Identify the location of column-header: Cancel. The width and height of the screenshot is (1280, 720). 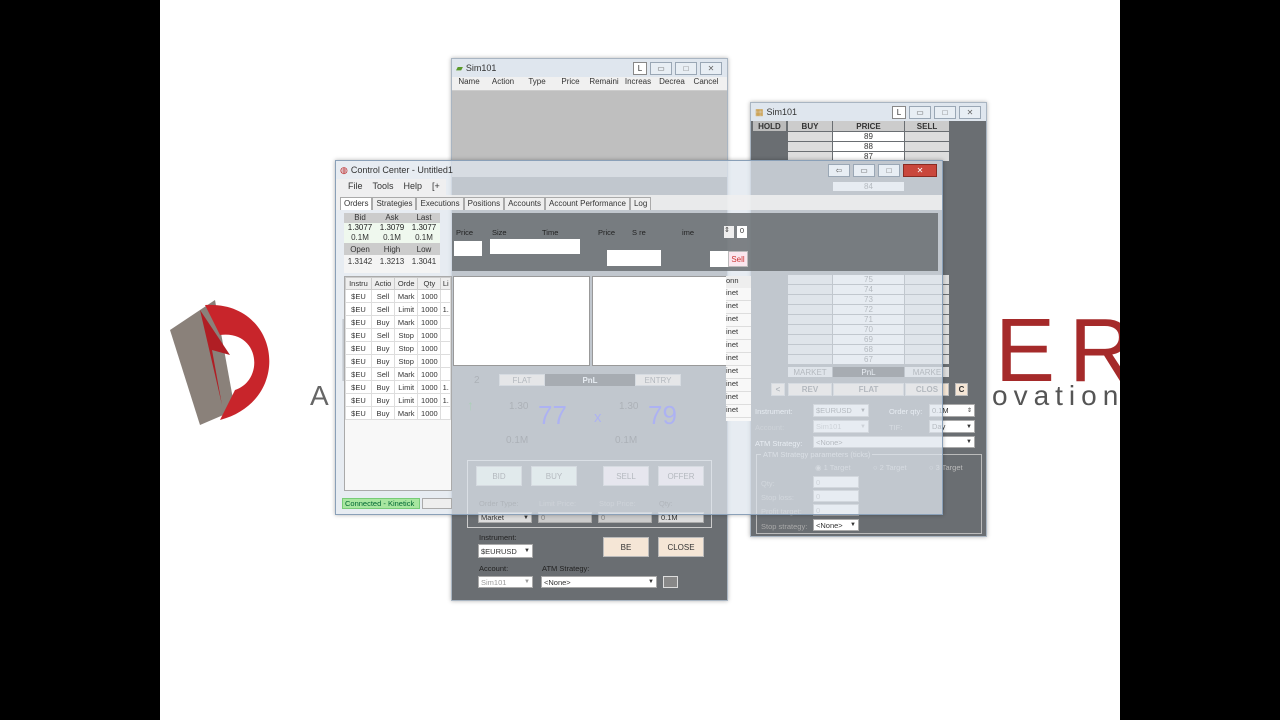
(706, 83).